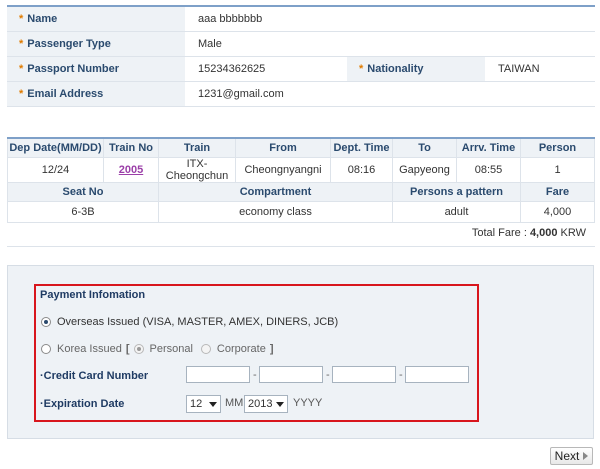 This screenshot has width=600, height=469. Describe the element at coordinates (543, 233) in the screenshot. I see `total-fare-amount: 4,000` at that location.